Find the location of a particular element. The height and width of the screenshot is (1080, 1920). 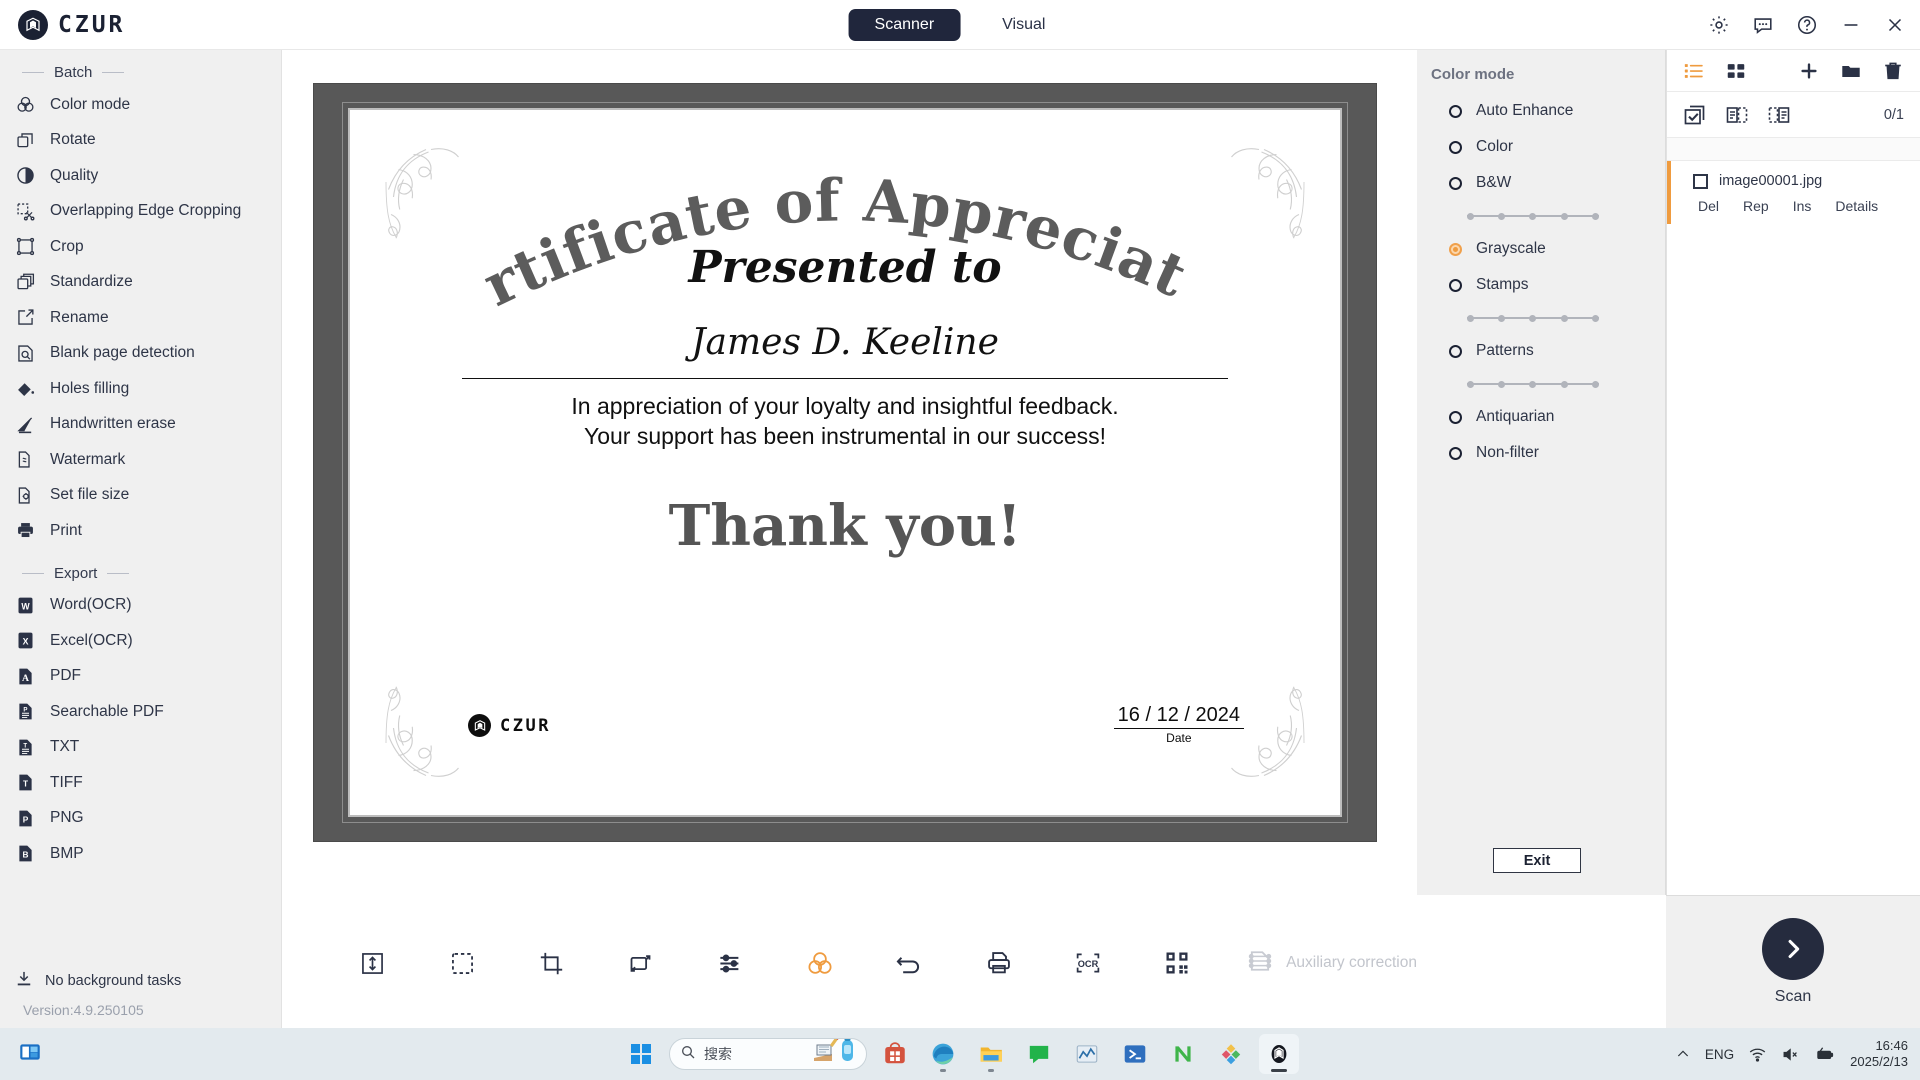

file-action-ins: Ins is located at coordinates (1802, 206).